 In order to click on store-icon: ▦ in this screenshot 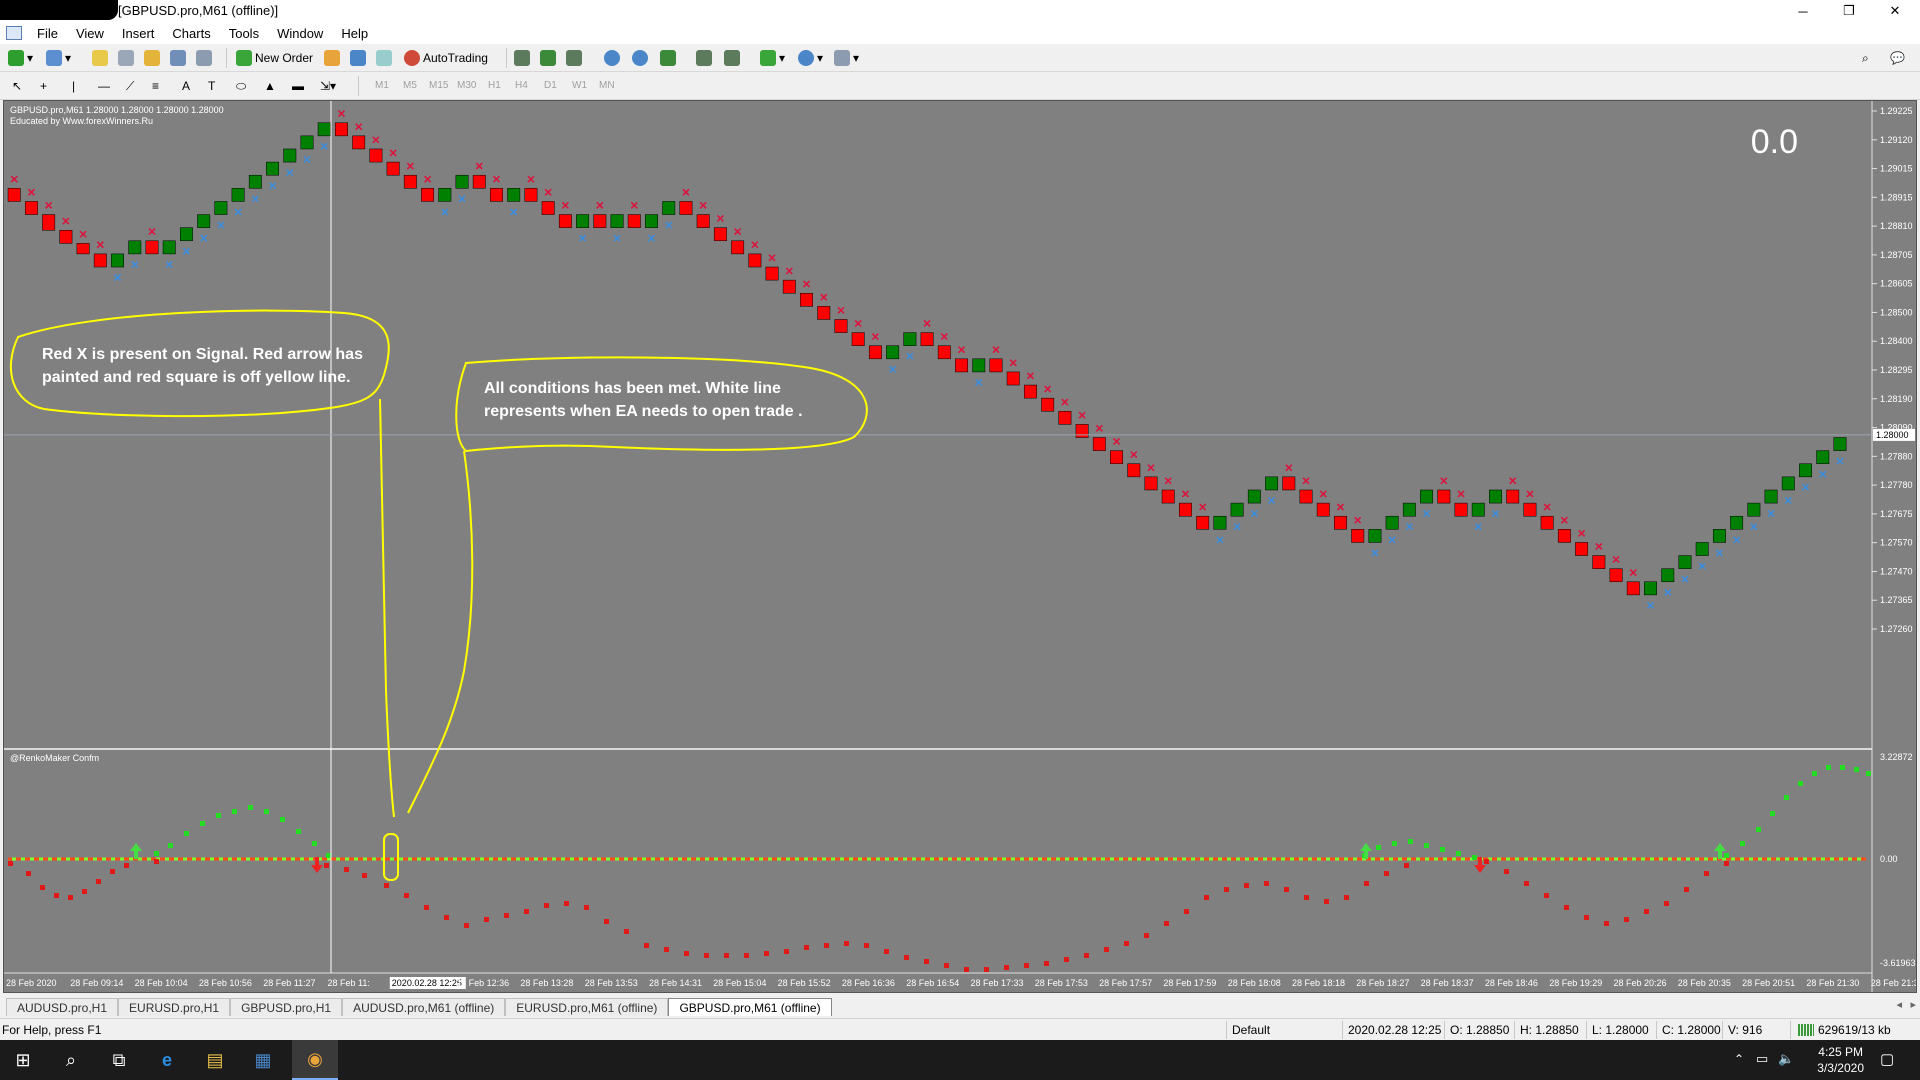, I will do `click(263, 1060)`.